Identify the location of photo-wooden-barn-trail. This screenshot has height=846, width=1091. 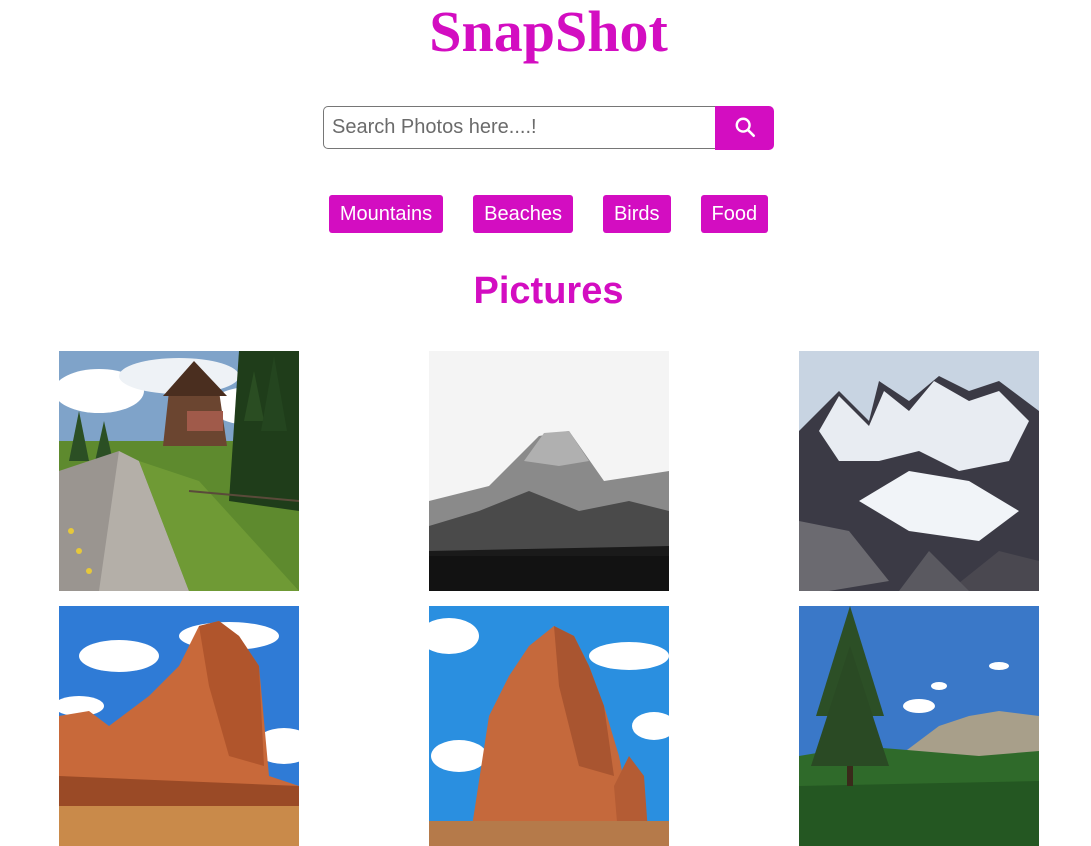
(179, 471).